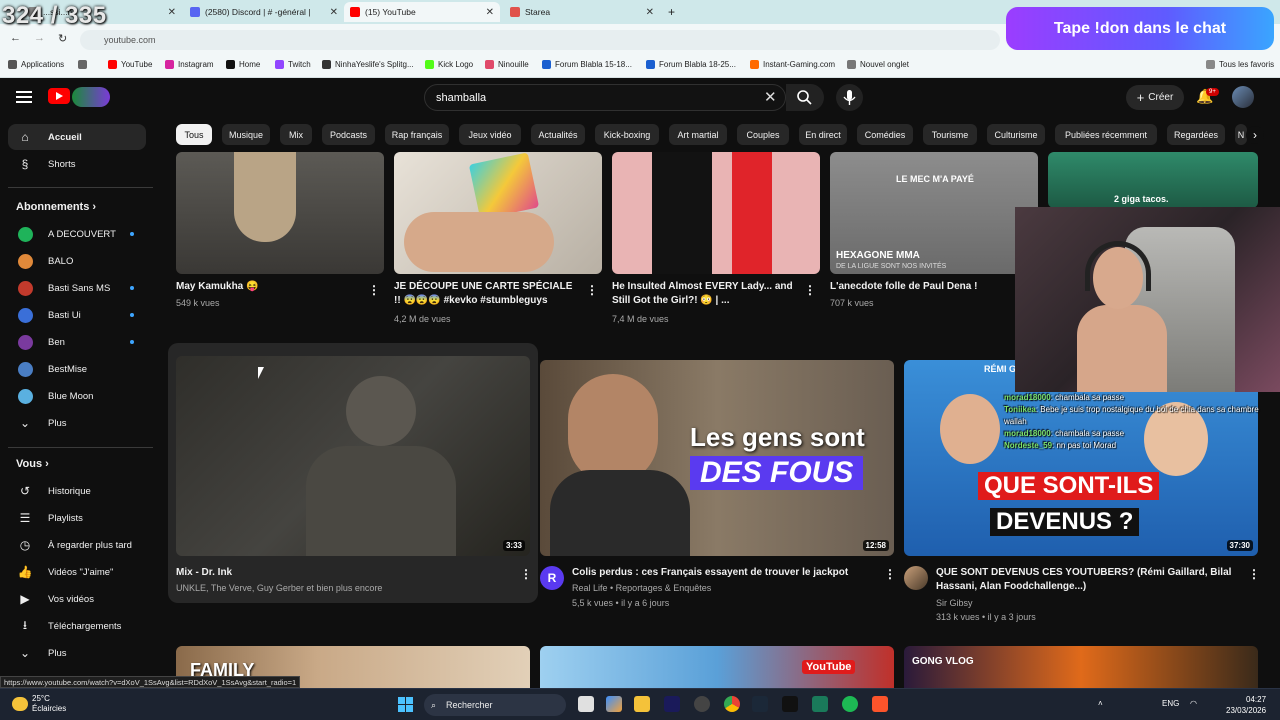 The height and width of the screenshot is (720, 1280). I want to click on chip: Art martial, so click(698, 134).